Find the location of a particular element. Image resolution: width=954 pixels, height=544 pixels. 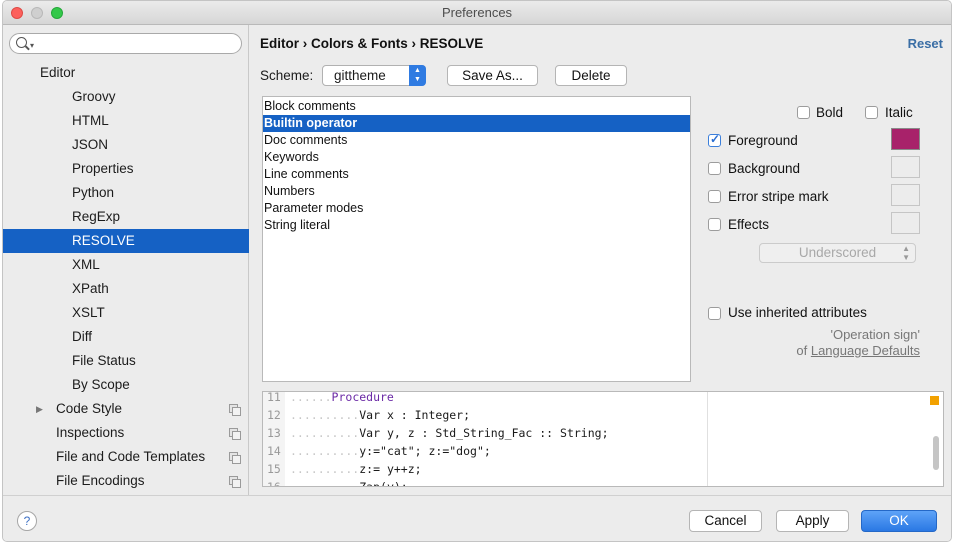

sidebar-item-resolve: RESOLVE is located at coordinates (126, 241).